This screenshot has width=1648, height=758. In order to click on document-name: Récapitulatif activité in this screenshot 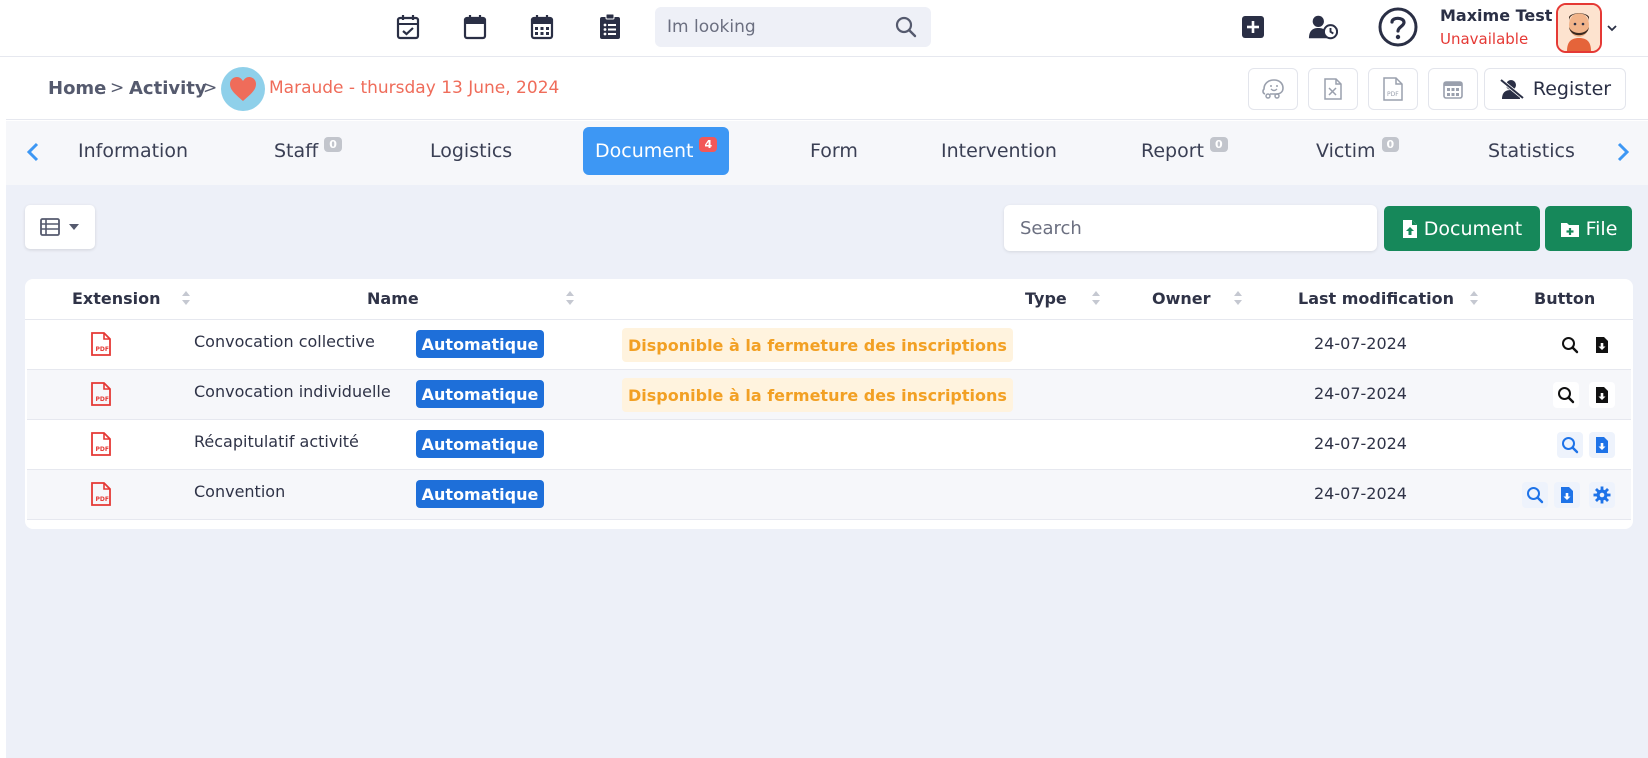, I will do `click(276, 441)`.